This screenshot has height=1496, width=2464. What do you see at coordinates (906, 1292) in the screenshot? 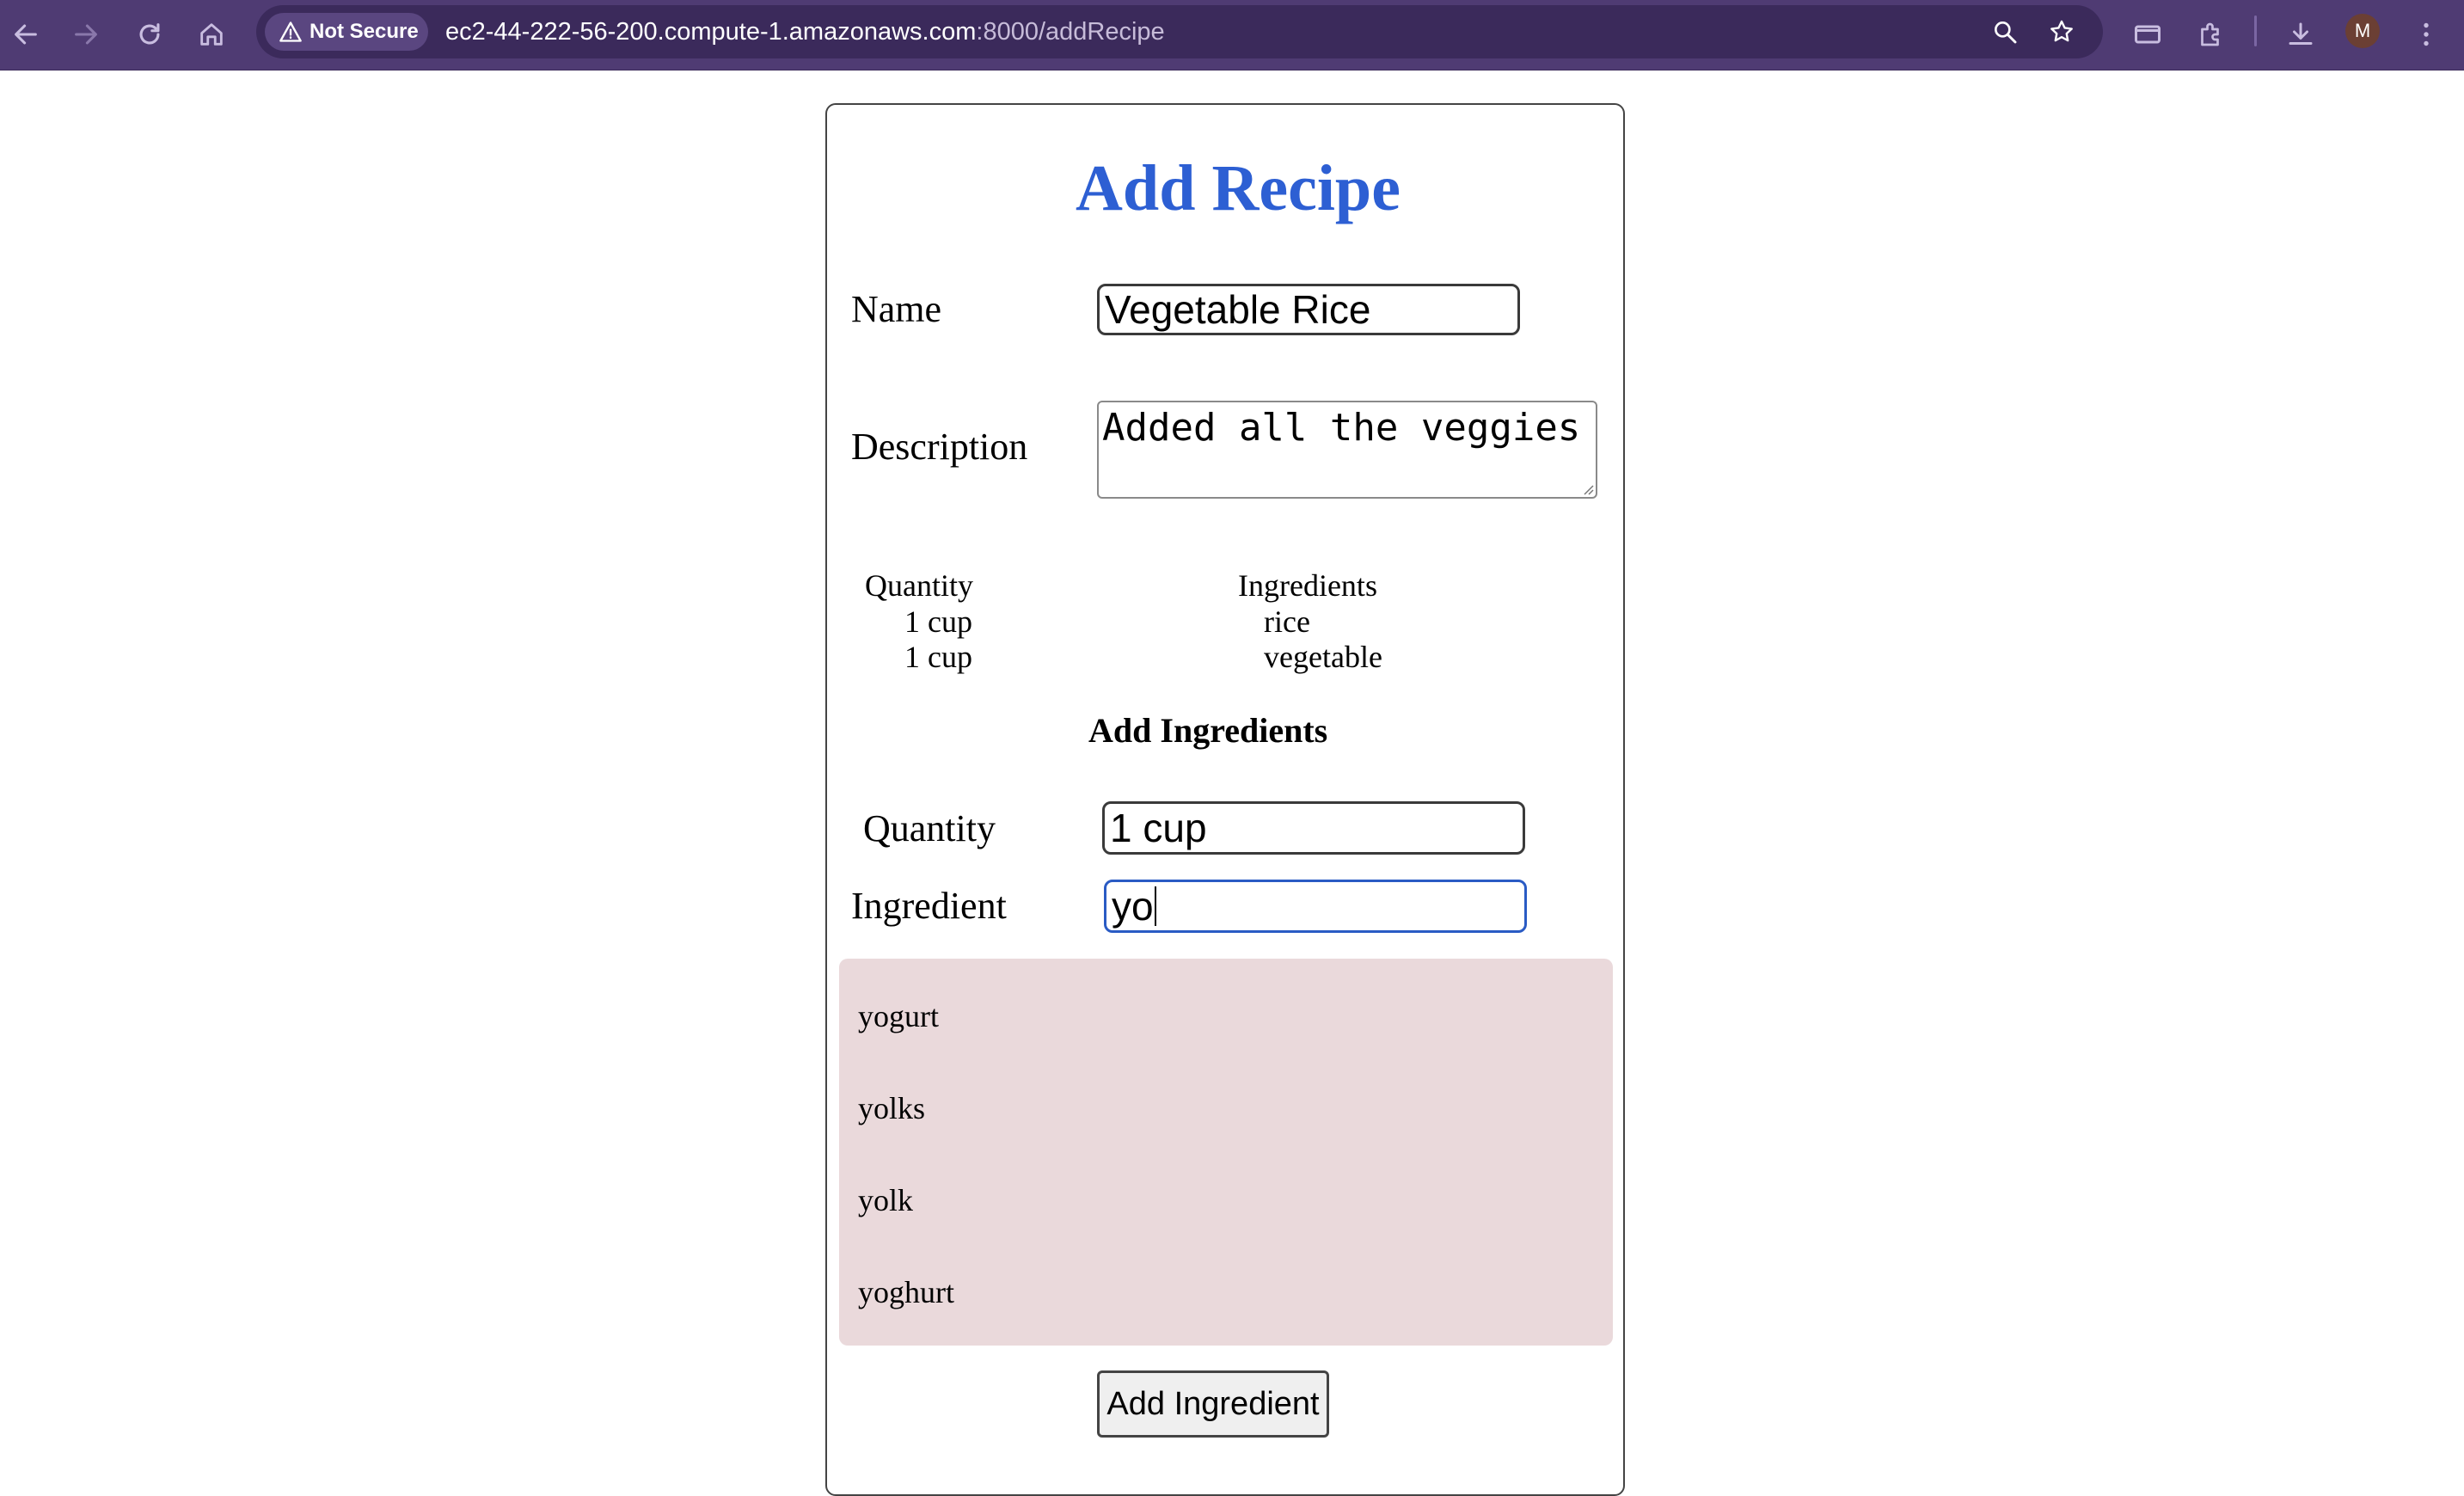
I see `suggestion-item: yoghurt` at bounding box center [906, 1292].